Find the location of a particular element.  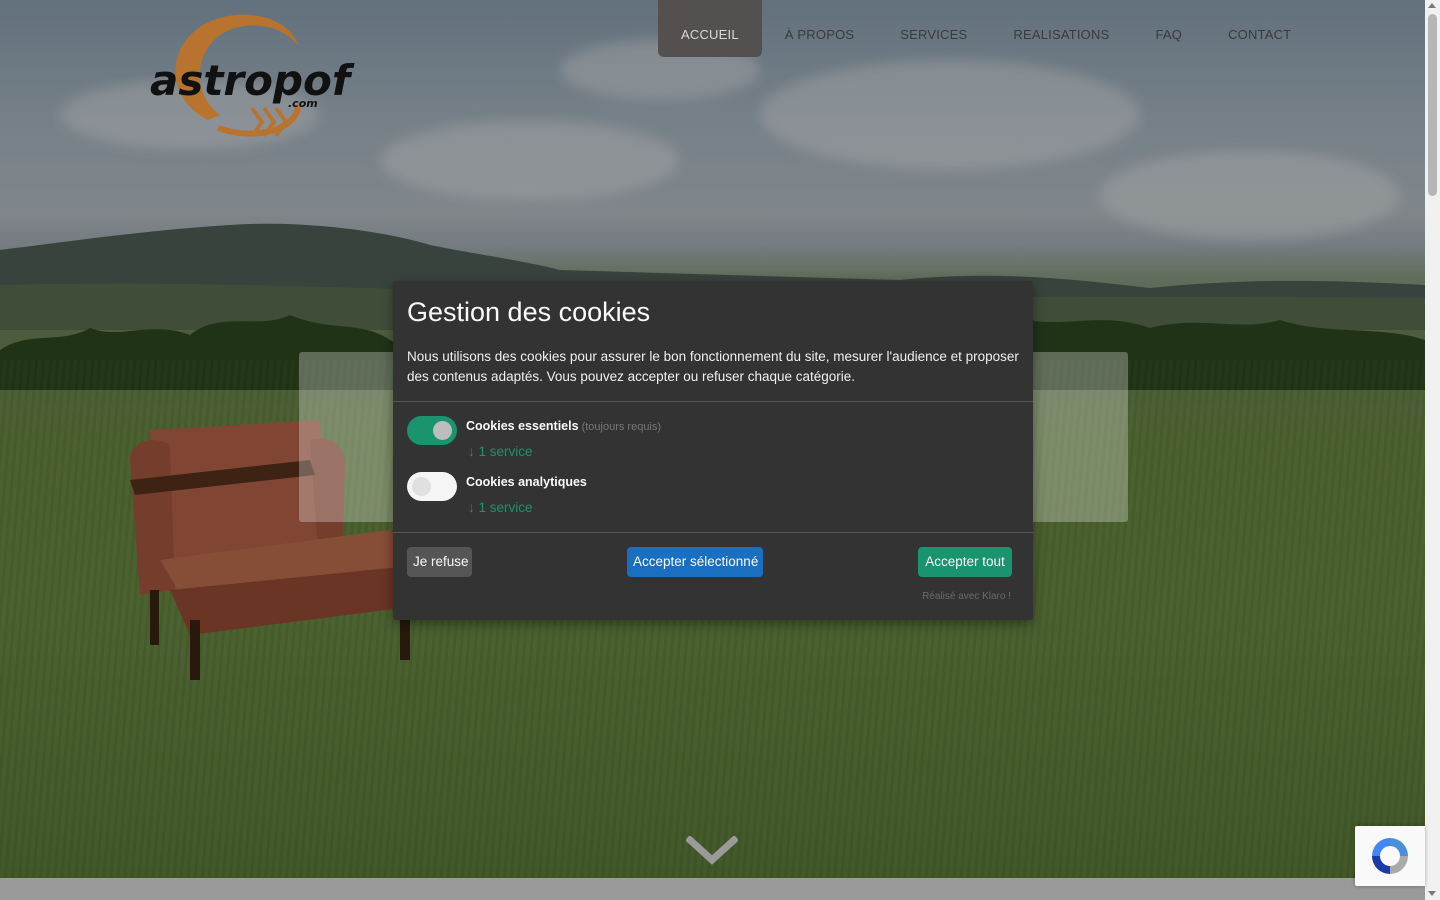

nav-item-a-propos: À PROPOS is located at coordinates (820, 28).